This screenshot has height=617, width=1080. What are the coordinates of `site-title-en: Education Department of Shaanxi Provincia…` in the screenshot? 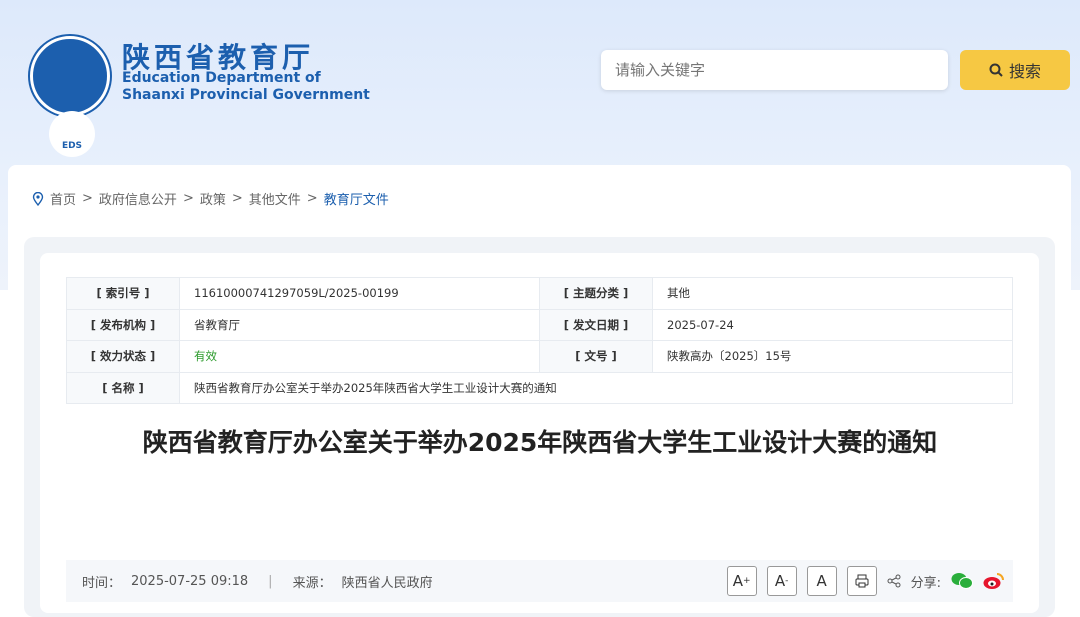 It's located at (246, 86).